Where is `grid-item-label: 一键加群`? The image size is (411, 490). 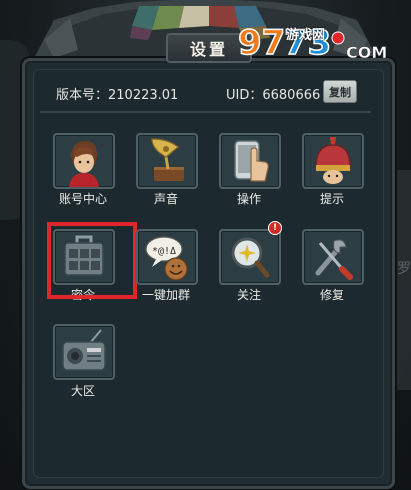 grid-item-label: 一键加群 is located at coordinates (165, 295).